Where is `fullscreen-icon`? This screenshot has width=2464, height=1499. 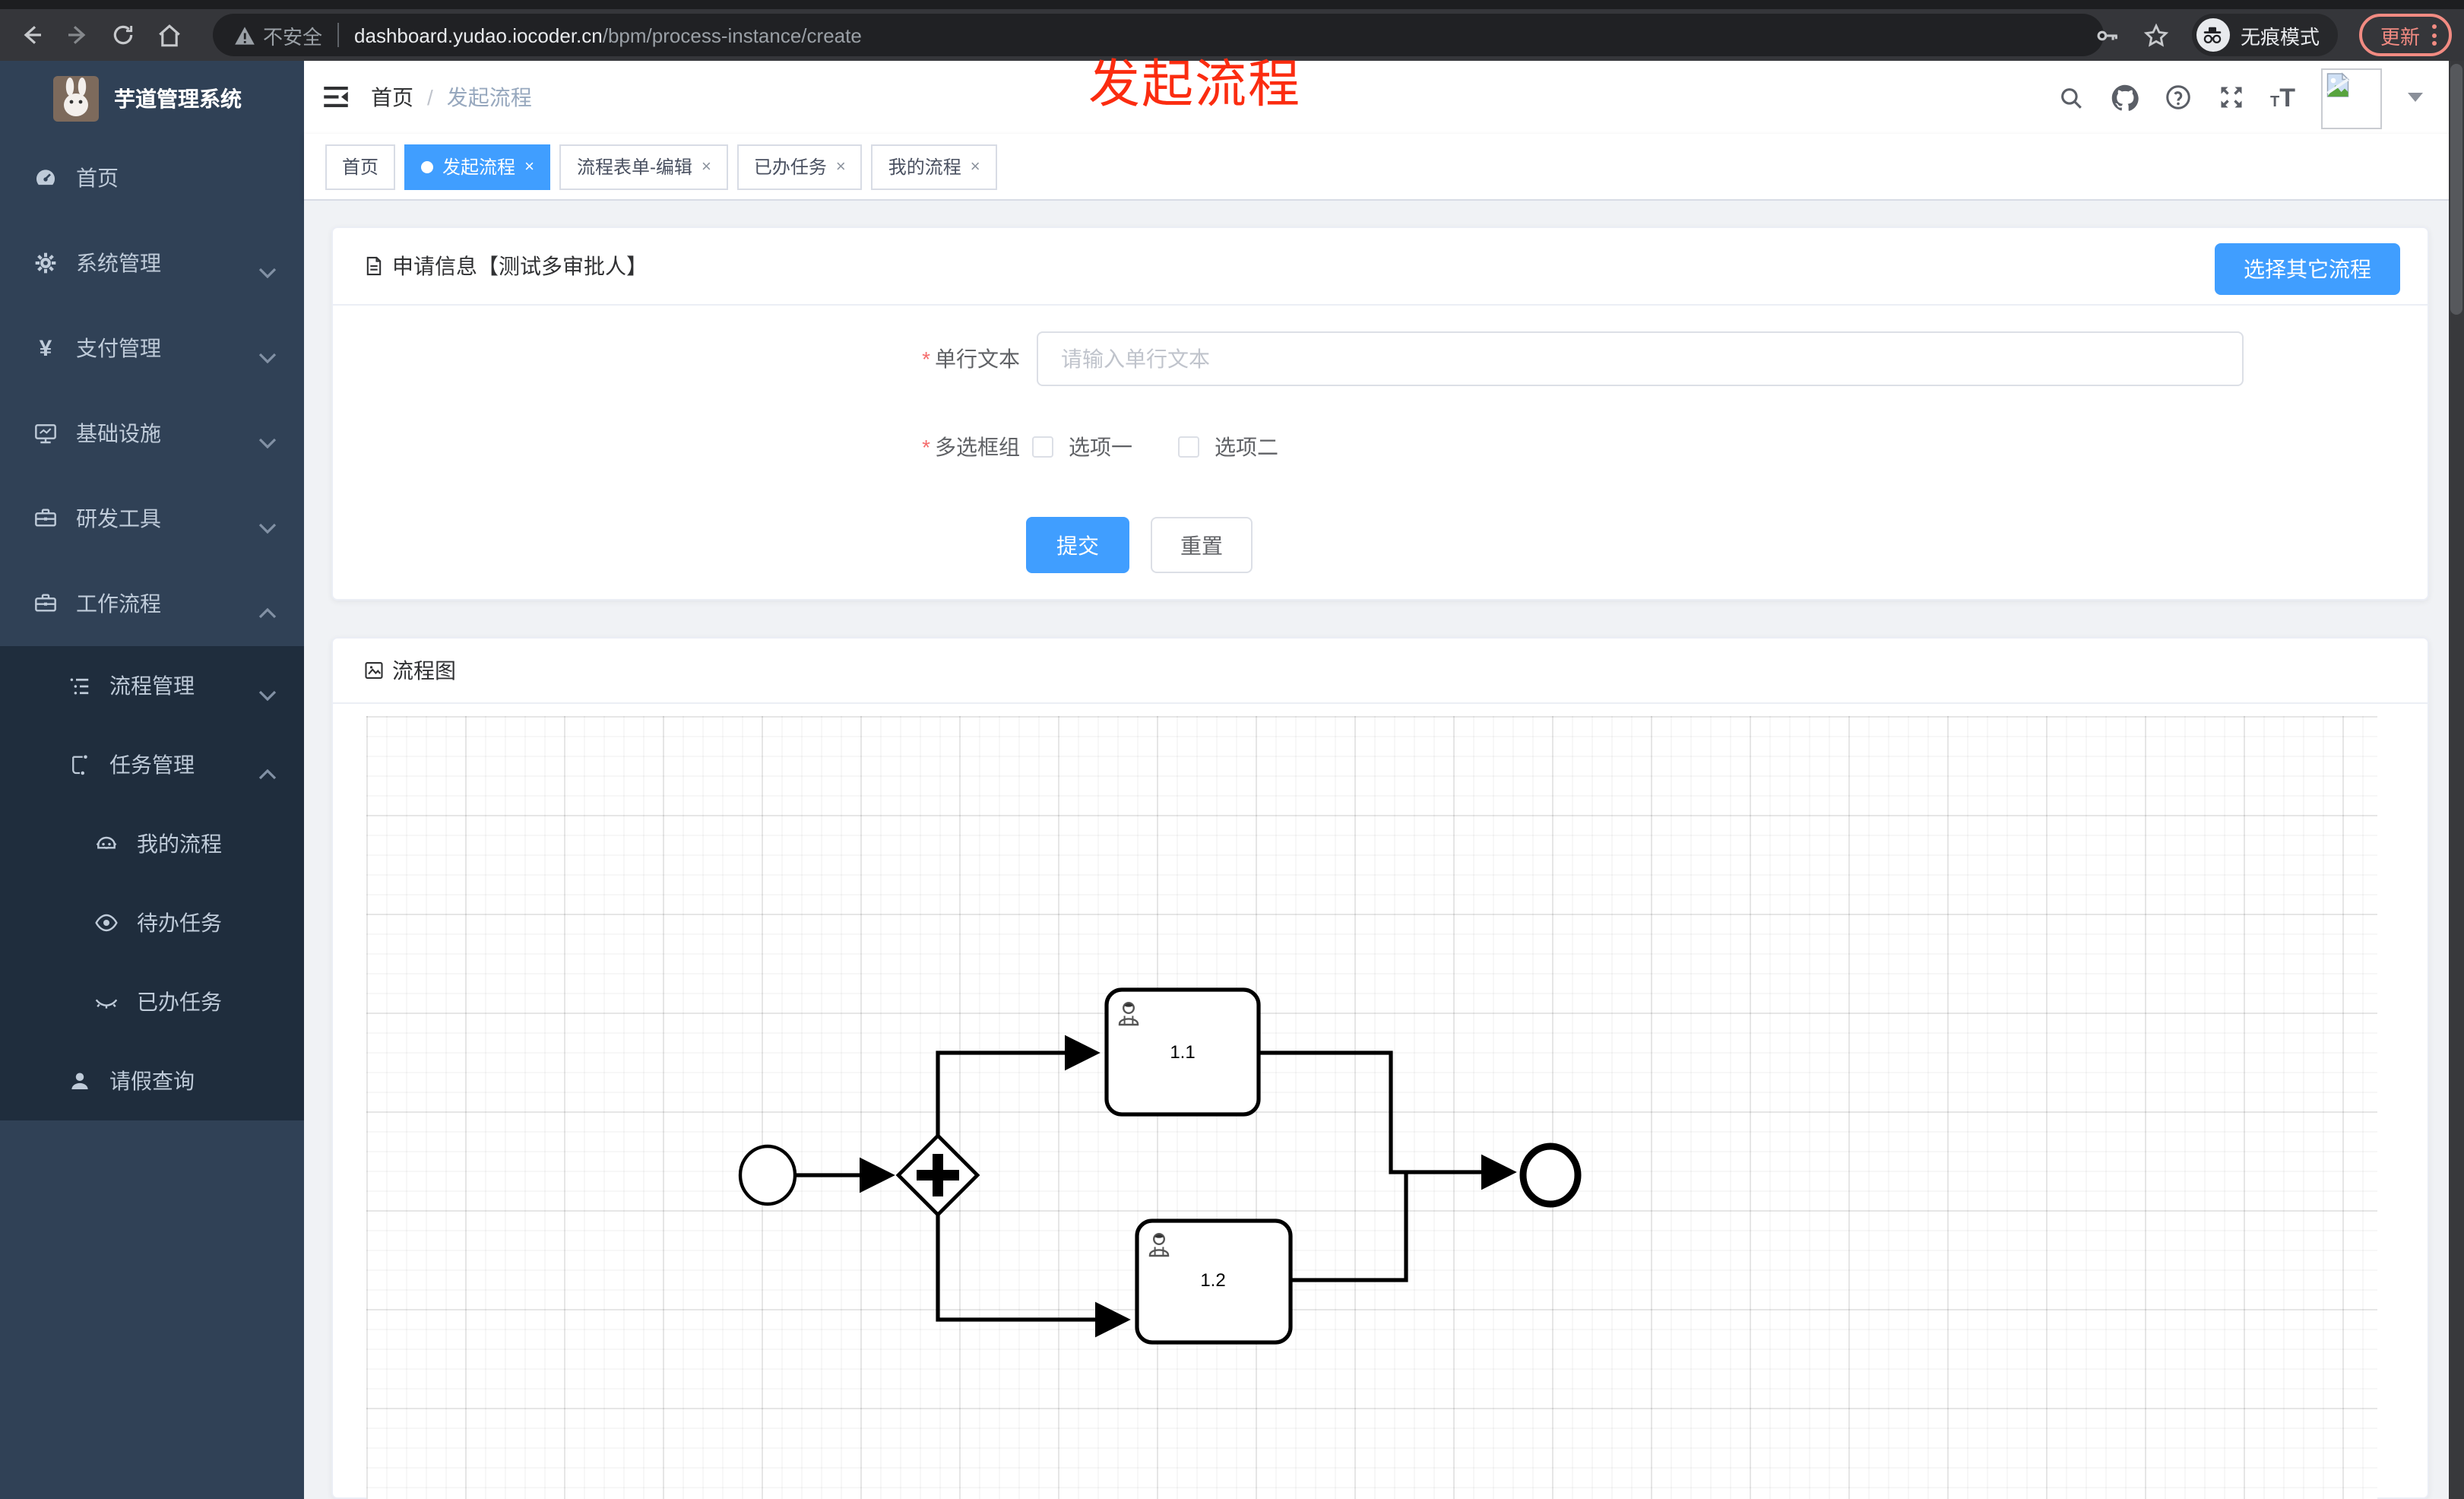
fullscreen-icon is located at coordinates (2230, 98).